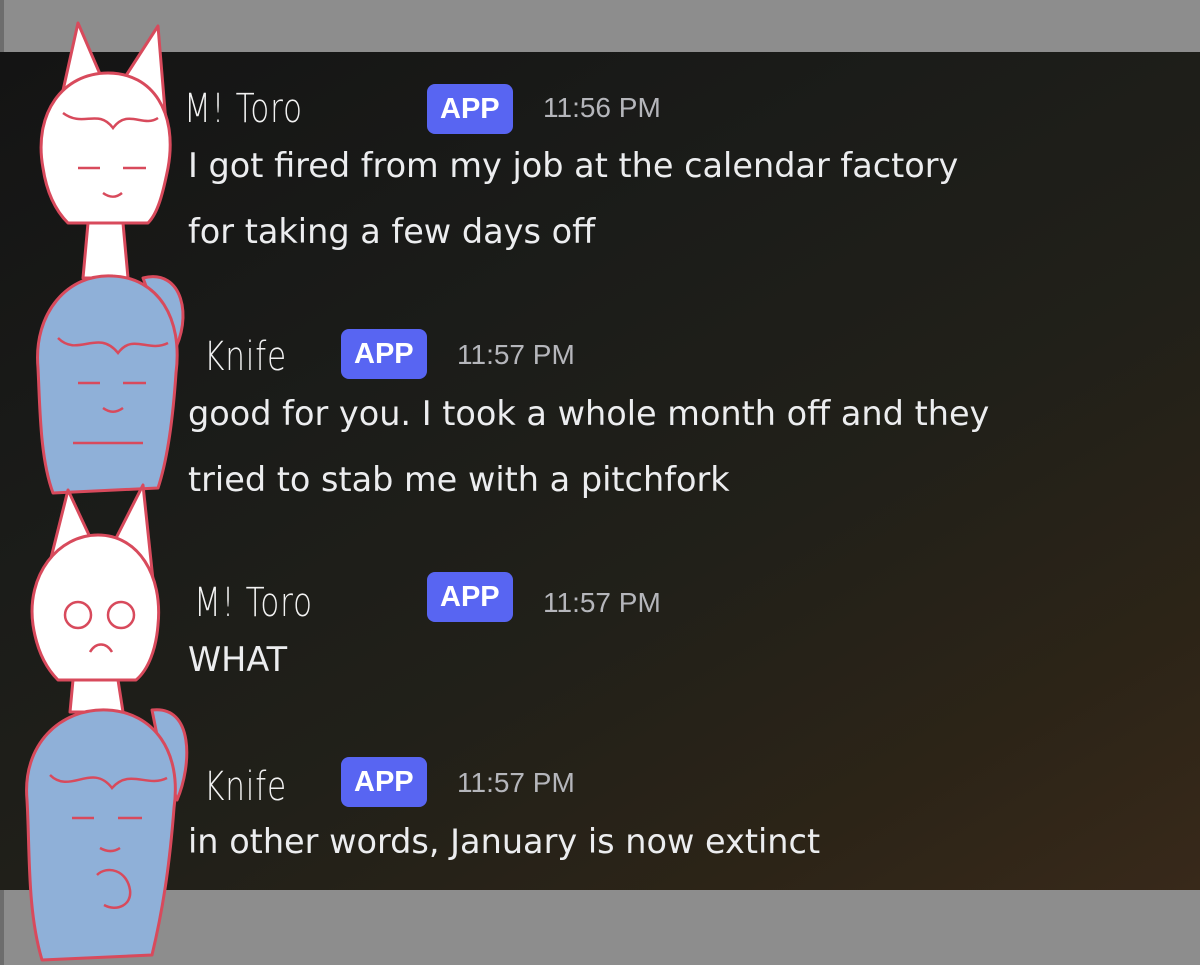 The height and width of the screenshot is (965, 1200). What do you see at coordinates (238, 659) in the screenshot?
I see `message-text-line: WHAT` at bounding box center [238, 659].